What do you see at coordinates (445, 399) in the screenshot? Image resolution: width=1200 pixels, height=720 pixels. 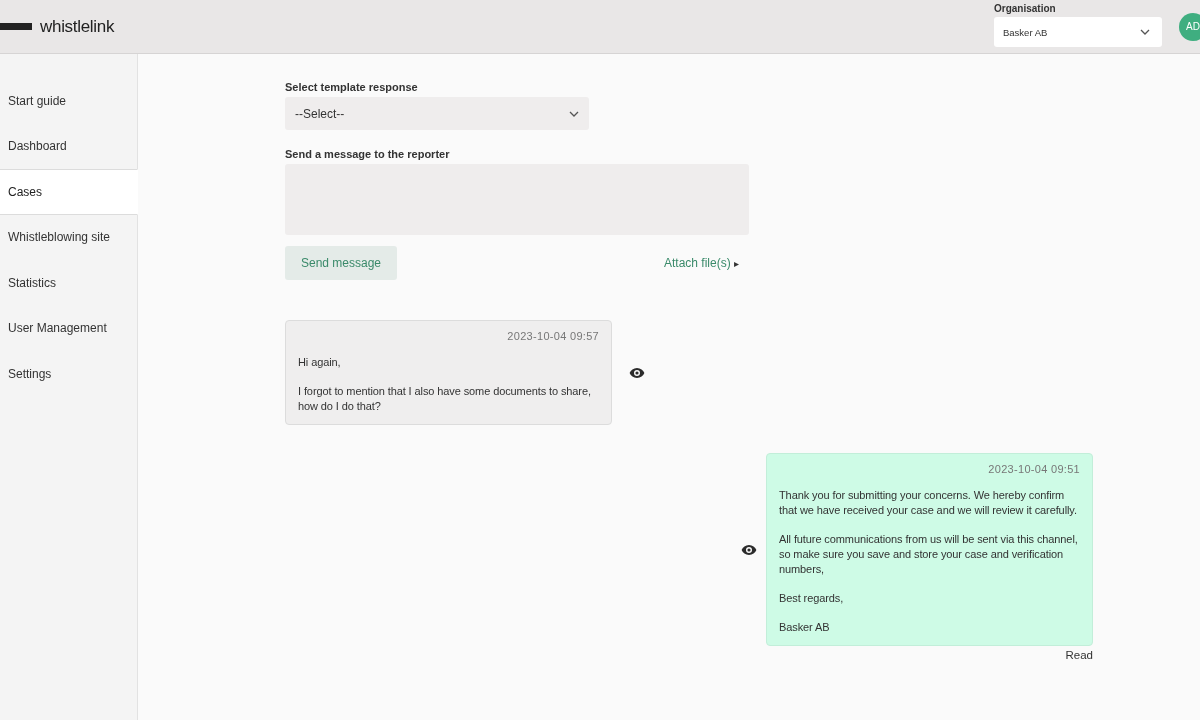 I see `message-text: I forgot to mention that I also have some documents to share, how do I do that?` at bounding box center [445, 399].